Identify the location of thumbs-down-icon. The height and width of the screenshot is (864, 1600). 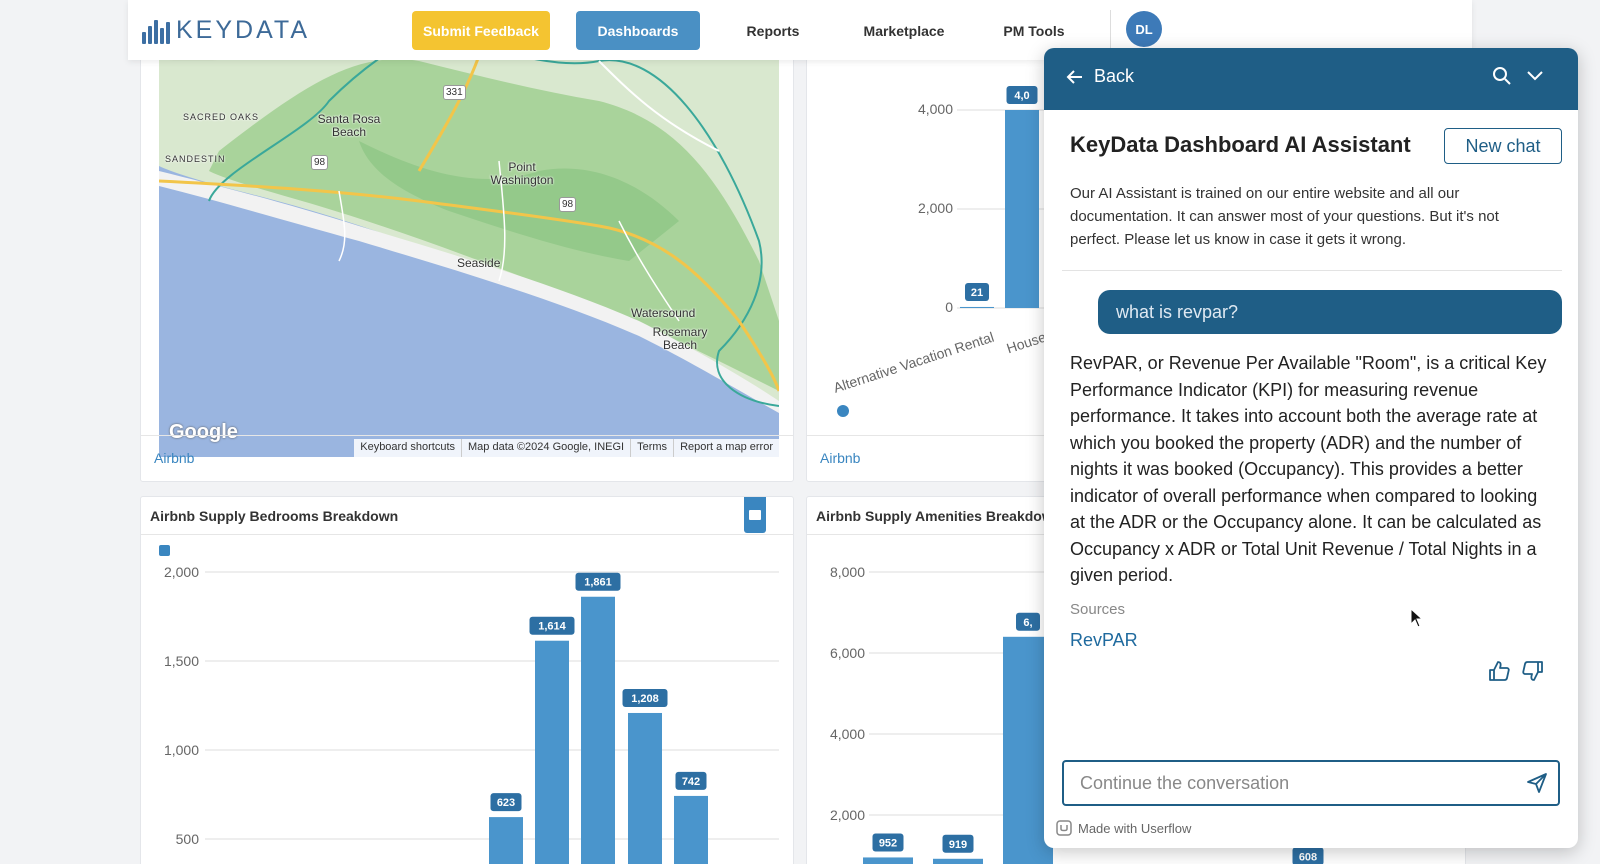
(1533, 671).